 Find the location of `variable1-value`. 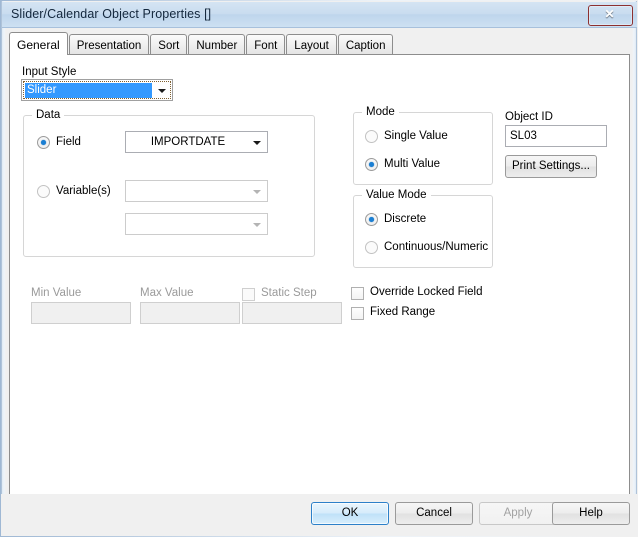

variable1-value is located at coordinates (188, 191).